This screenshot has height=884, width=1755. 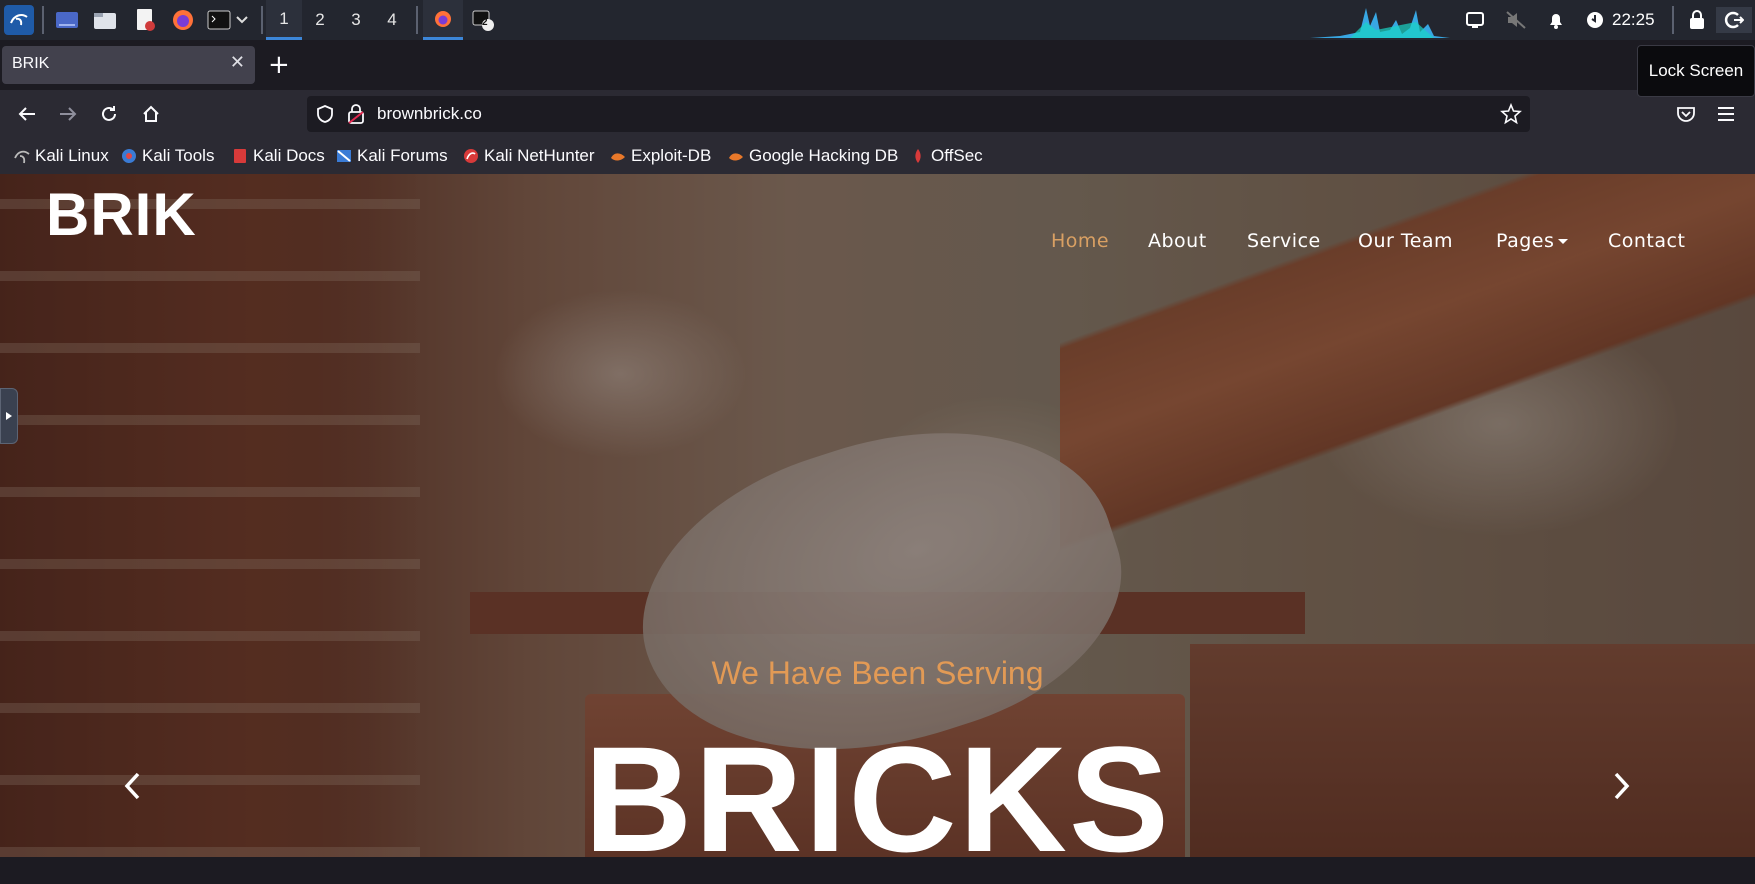 What do you see at coordinates (356, 114) in the screenshot?
I see `insecure-lock-icon` at bounding box center [356, 114].